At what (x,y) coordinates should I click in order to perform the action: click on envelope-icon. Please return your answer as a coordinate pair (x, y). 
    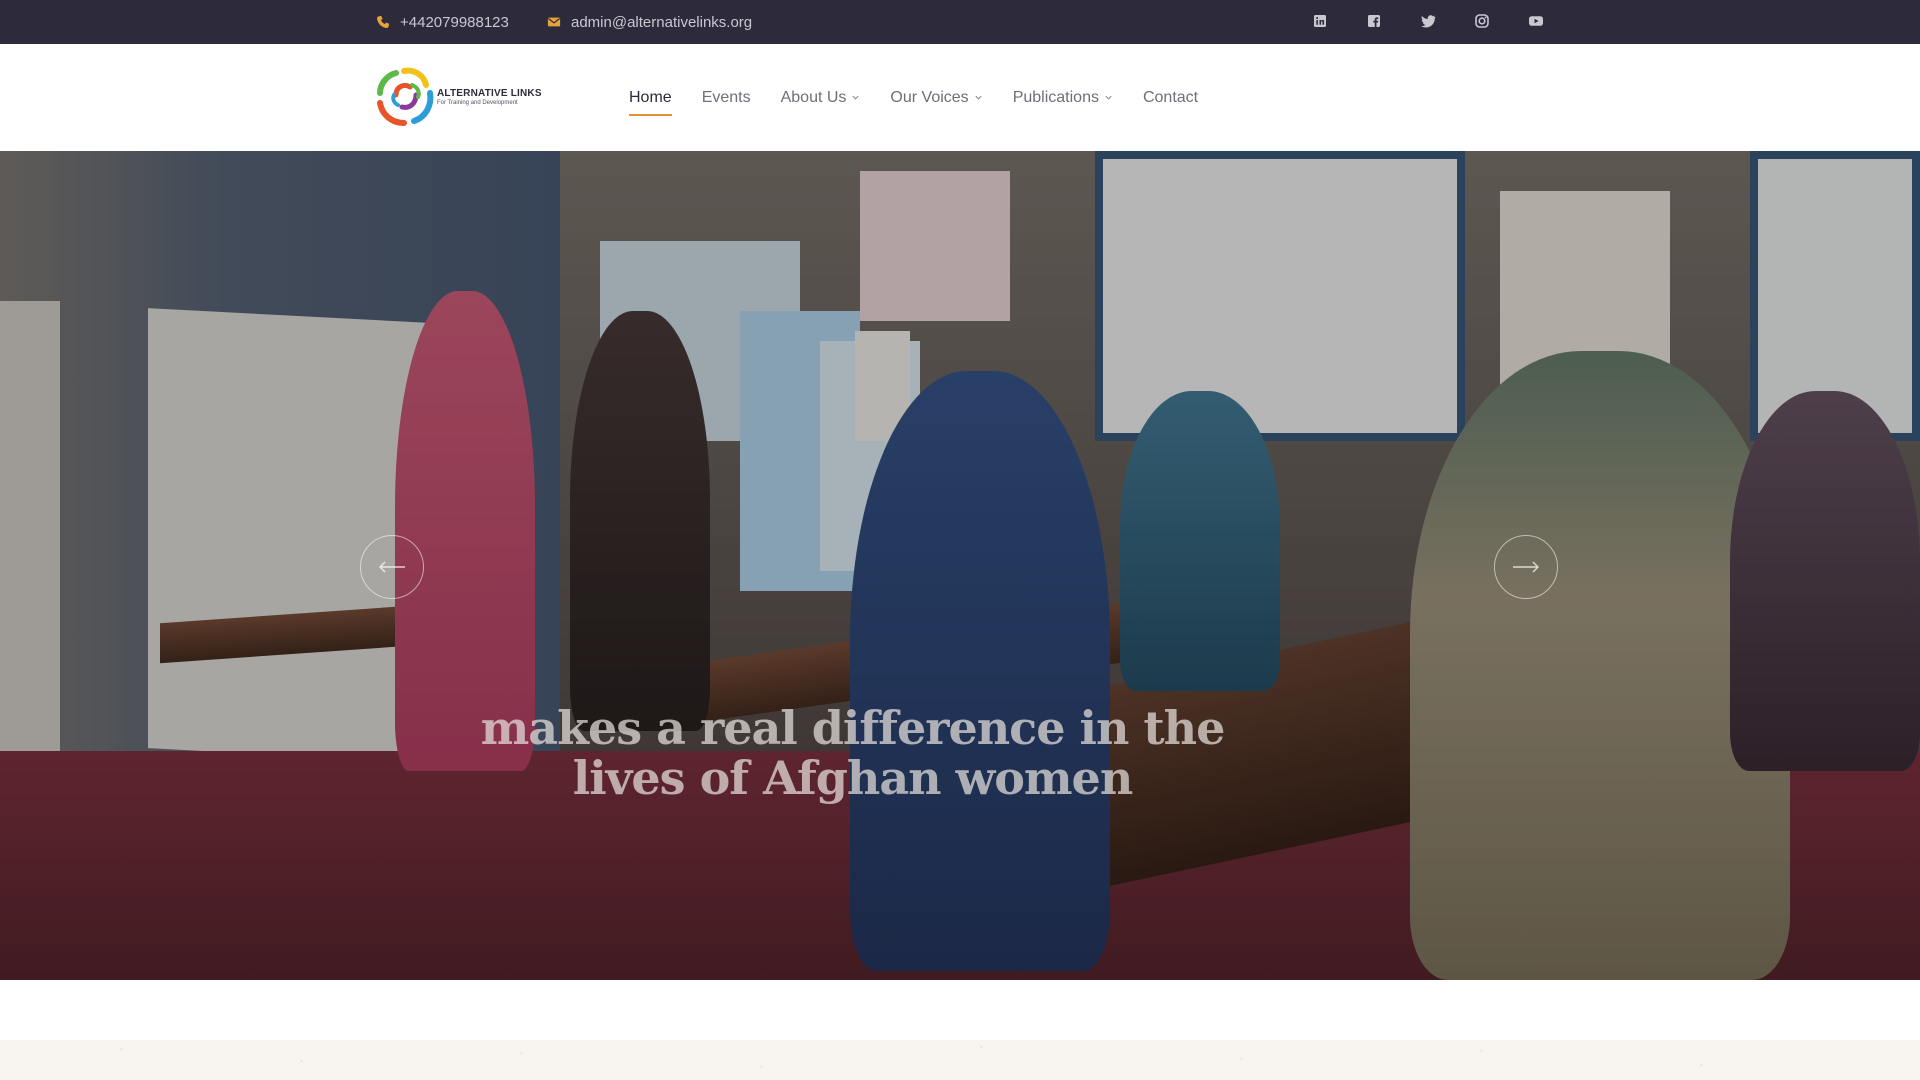
    Looking at the image, I should click on (554, 22).